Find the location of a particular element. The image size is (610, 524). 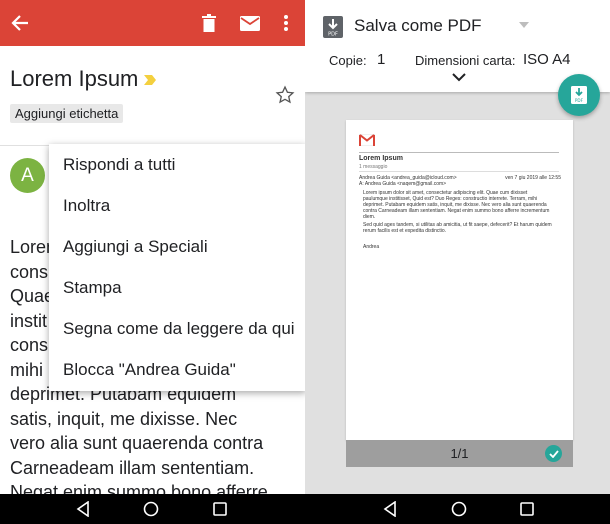

page-indicator: 1/1 is located at coordinates (459, 453).